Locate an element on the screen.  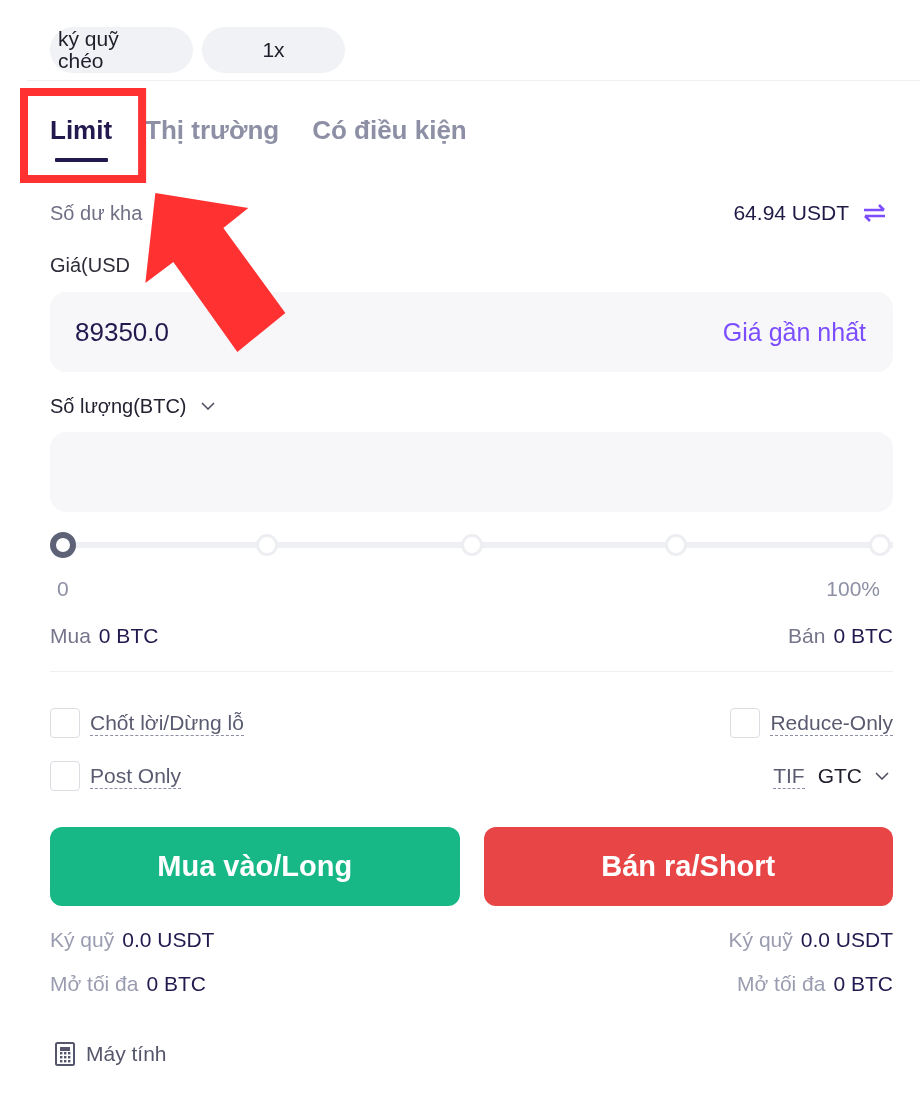
time-in-force-dropdown: GTC is located at coordinates (855, 776).